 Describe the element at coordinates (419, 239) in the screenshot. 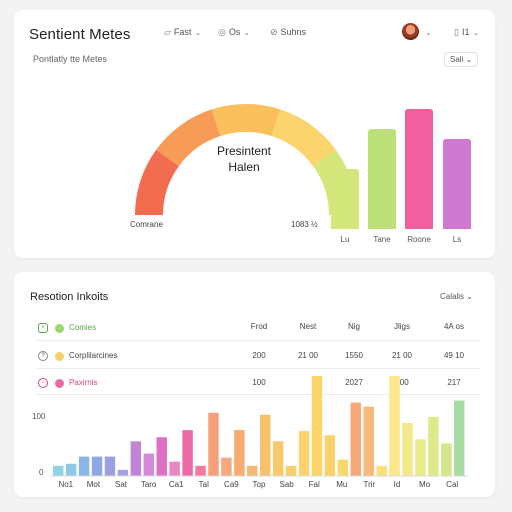

I see `meter-bar-label: Roone` at that location.